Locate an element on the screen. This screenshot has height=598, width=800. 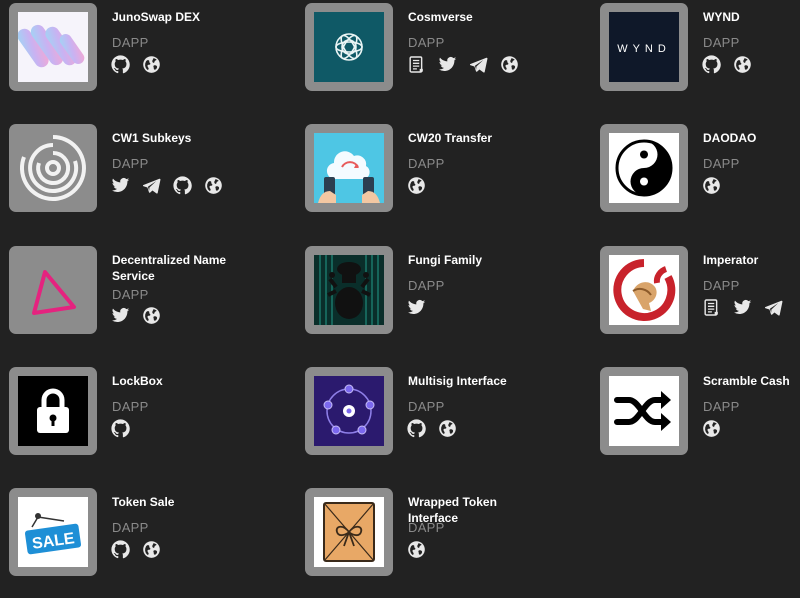
app-thumbnail: SALE is located at coordinates (53, 532).